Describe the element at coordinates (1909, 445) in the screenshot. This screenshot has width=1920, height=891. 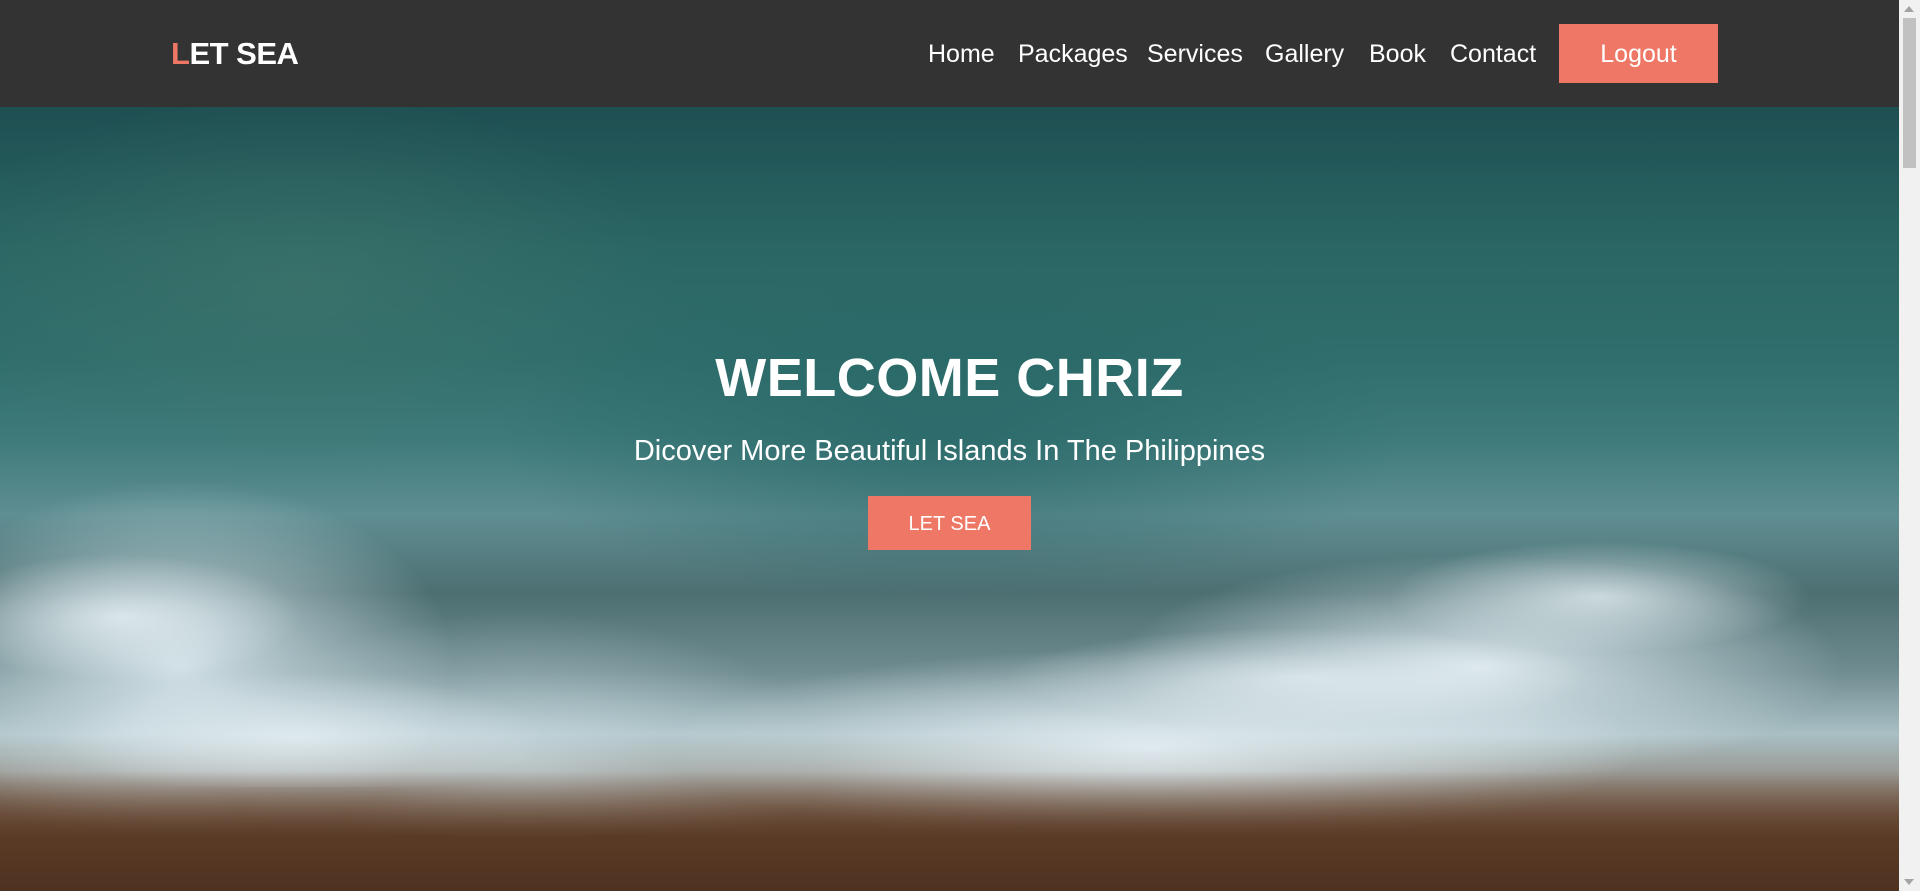
I see `page-scrollbar` at that location.